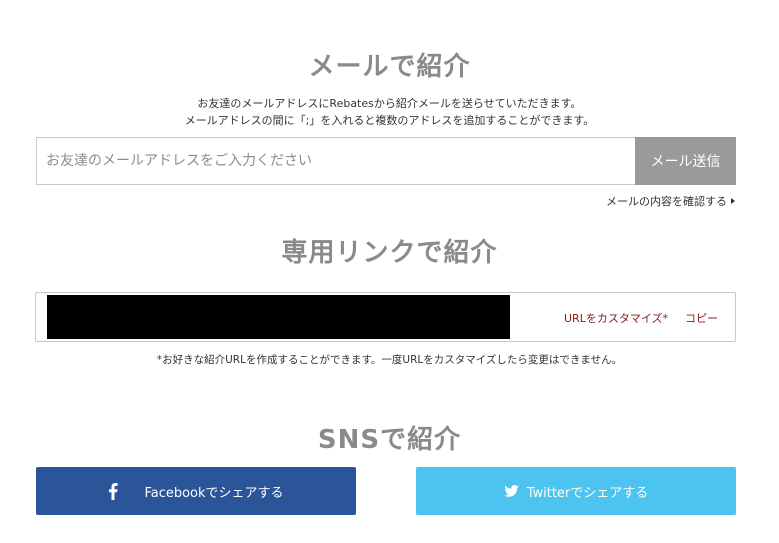 The image size is (779, 543). Describe the element at coordinates (701, 318) in the screenshot. I see `copy-link-button: コピー` at that location.